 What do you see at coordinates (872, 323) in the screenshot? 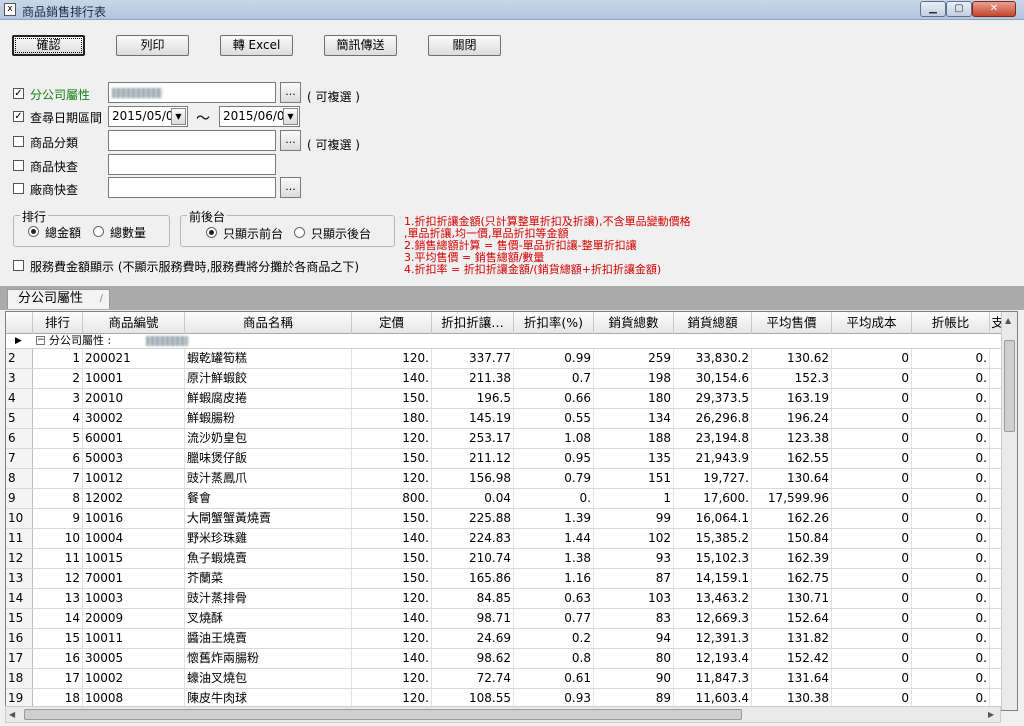
I see `column-header: 平均成本` at bounding box center [872, 323].